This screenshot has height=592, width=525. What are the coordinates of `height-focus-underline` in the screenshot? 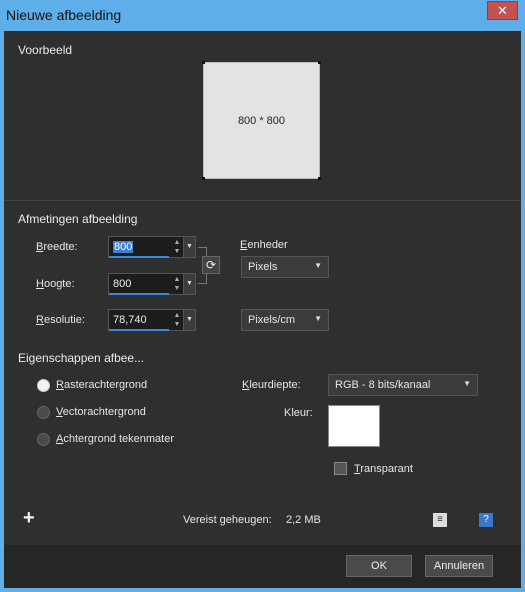 It's located at (139, 294).